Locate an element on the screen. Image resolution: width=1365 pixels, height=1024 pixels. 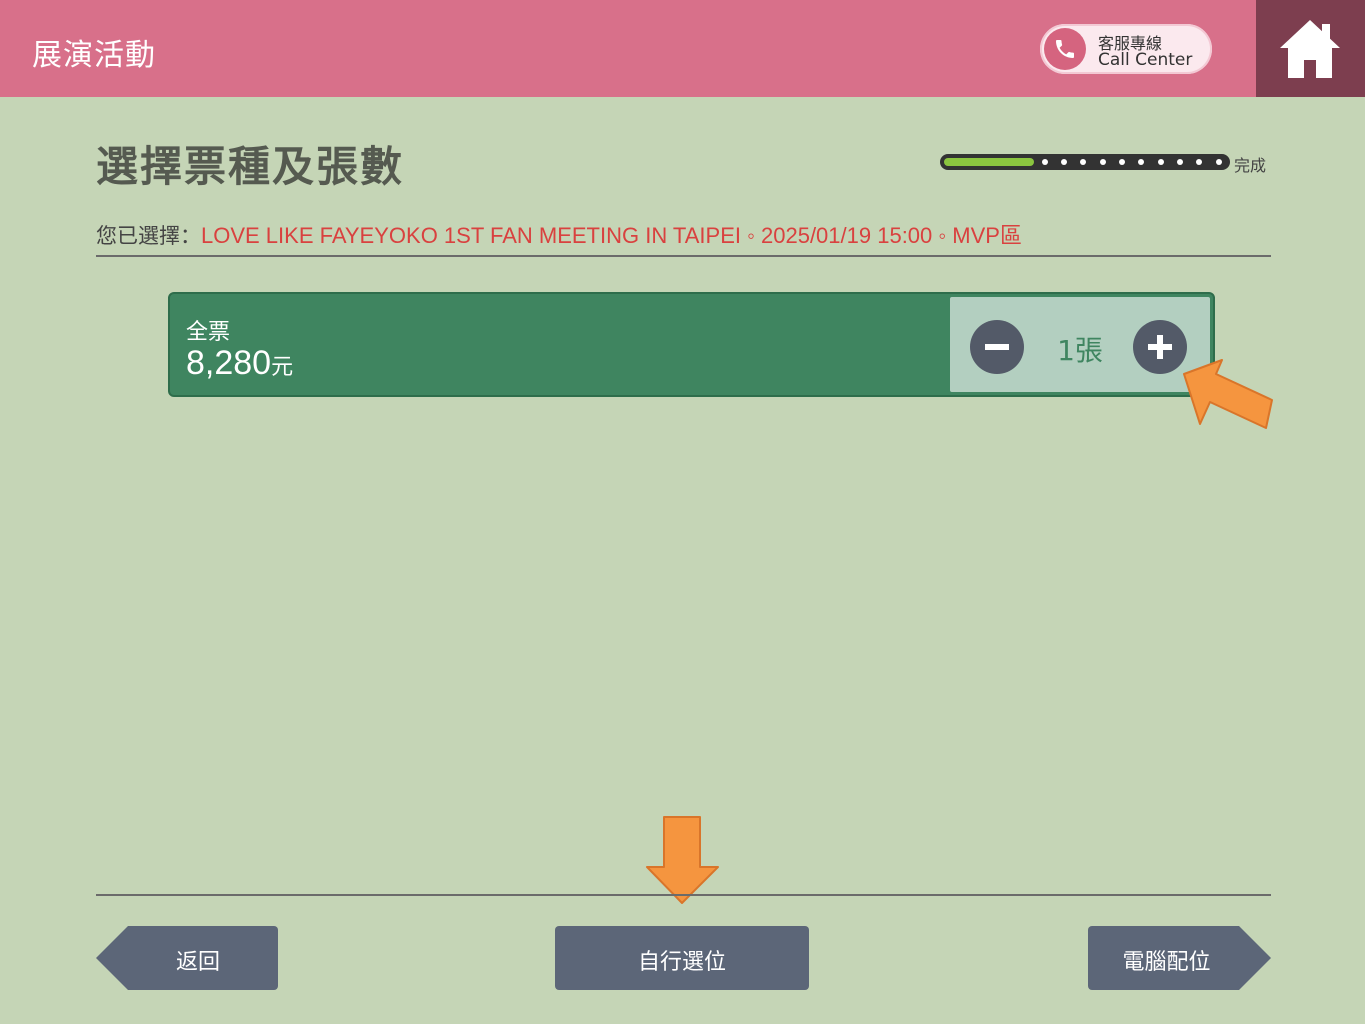
phone-icon is located at coordinates (1065, 49).